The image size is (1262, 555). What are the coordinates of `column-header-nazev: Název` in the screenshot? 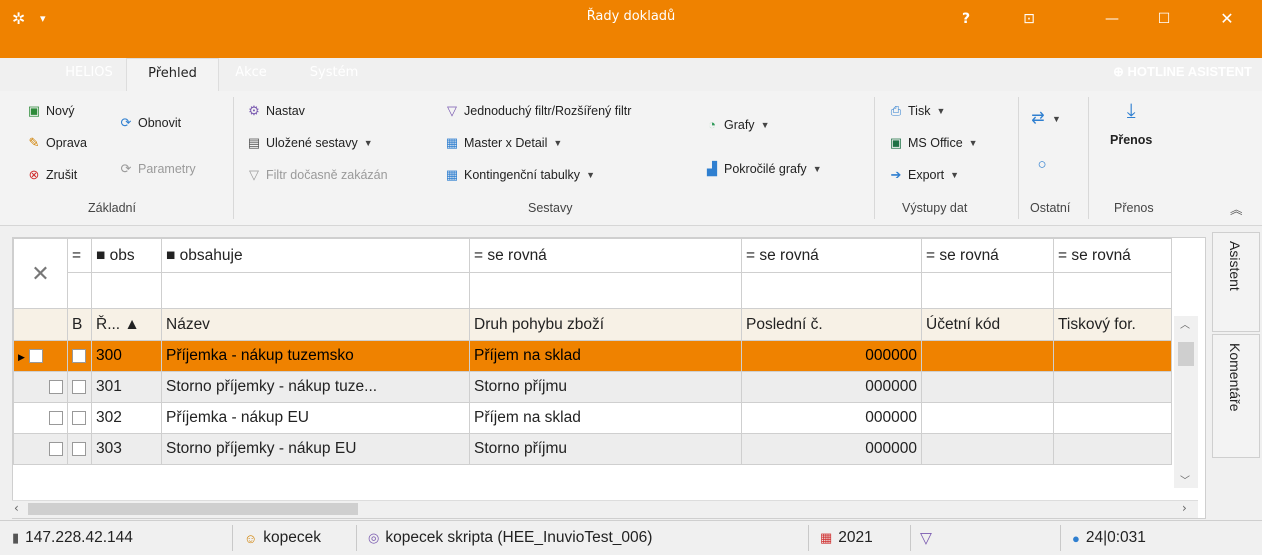 It's located at (315, 324).